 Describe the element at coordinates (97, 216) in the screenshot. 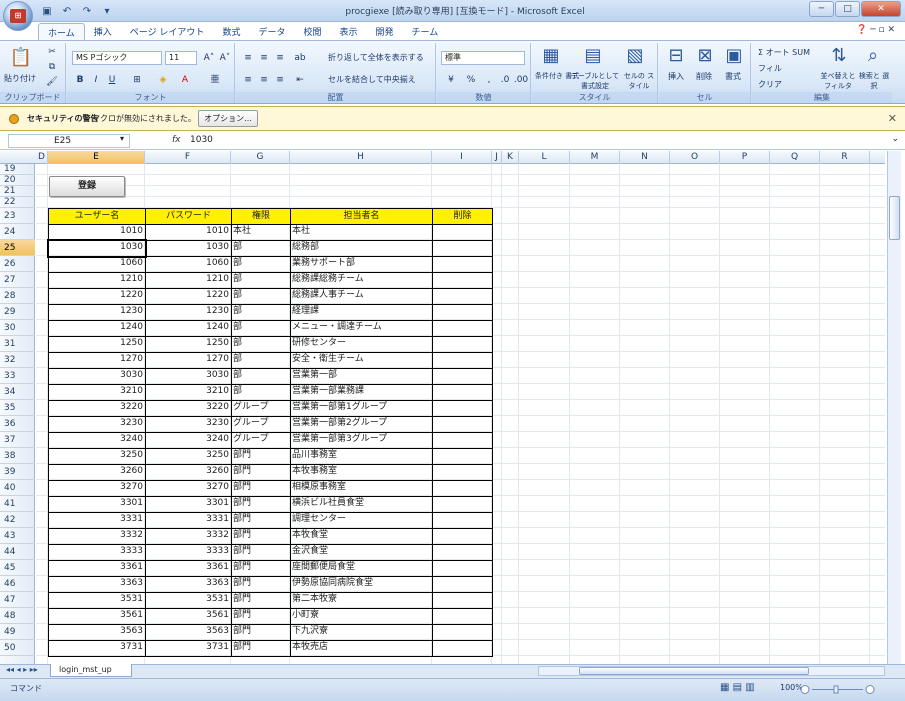

I see `table-header-cell: ユーザー名` at that location.